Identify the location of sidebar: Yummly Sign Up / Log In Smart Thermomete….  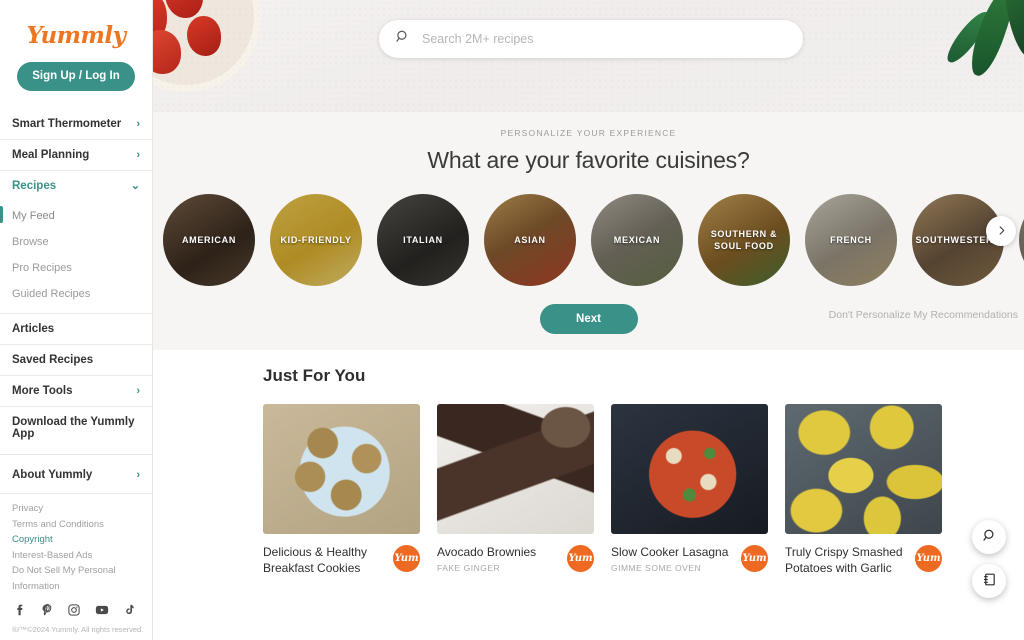
(76, 320).